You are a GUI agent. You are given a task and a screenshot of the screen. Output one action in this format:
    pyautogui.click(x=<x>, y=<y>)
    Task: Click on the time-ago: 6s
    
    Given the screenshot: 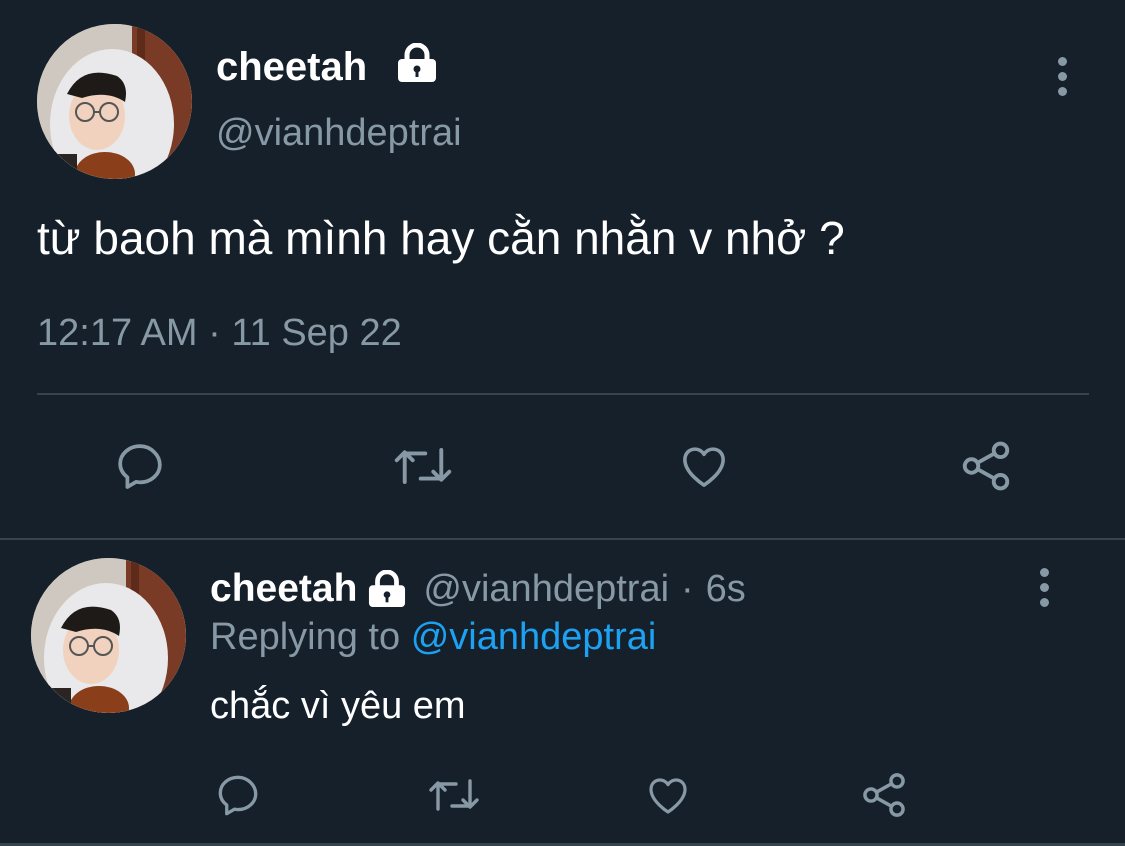 What is the action you would take?
    pyautogui.click(x=726, y=589)
    